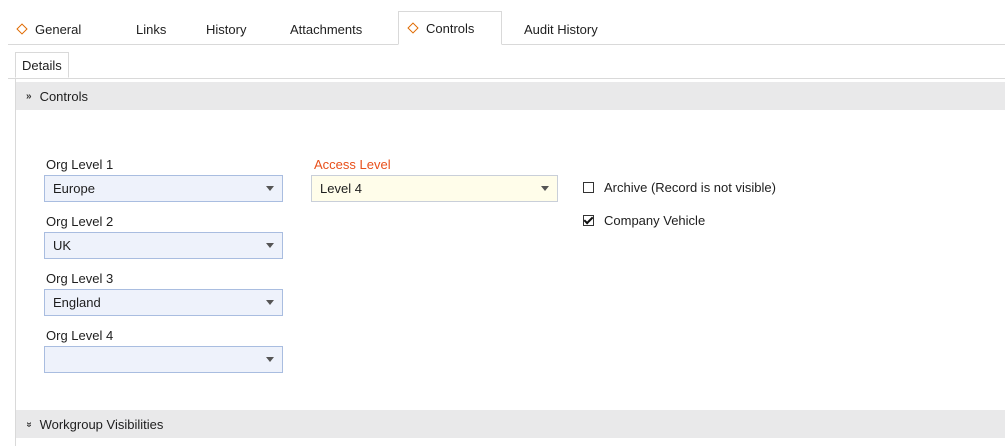  What do you see at coordinates (655, 220) in the screenshot?
I see `checkbox-label: Company Vehicle` at bounding box center [655, 220].